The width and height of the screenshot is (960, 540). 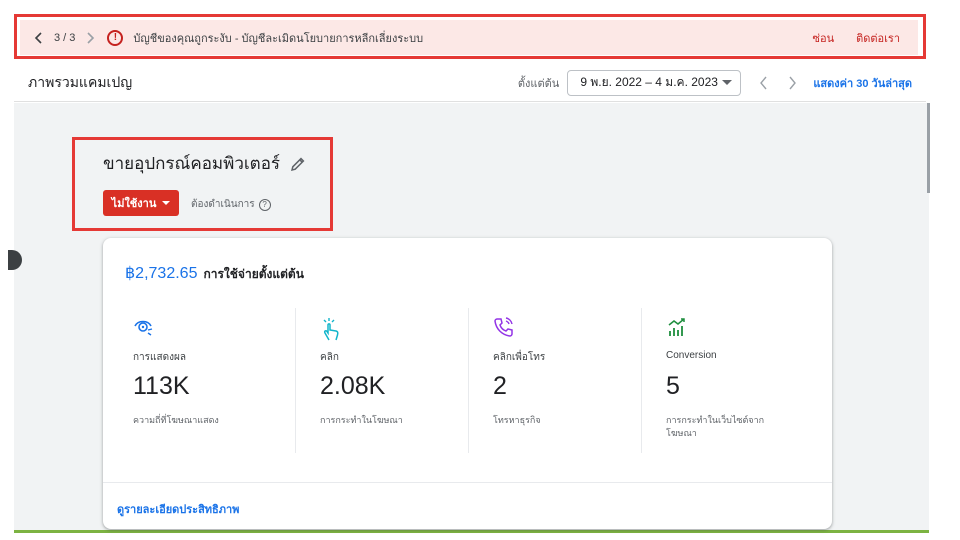 I want to click on spend-label: การใช้จ่ายตั้งแต่ต้น, so click(x=253, y=274).